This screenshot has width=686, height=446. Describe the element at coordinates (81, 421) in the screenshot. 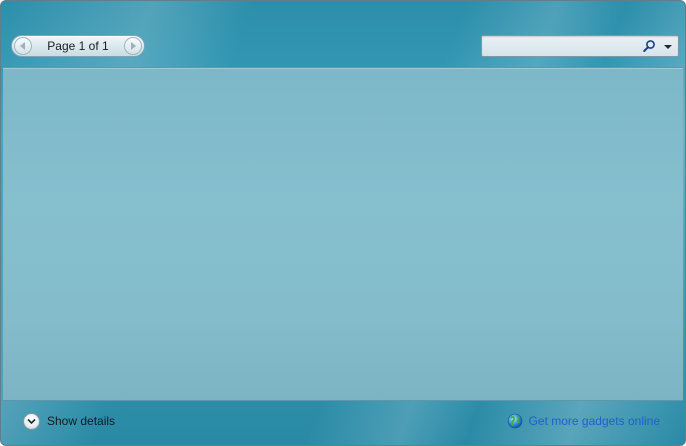

I see `show-details-label: Show details` at that location.